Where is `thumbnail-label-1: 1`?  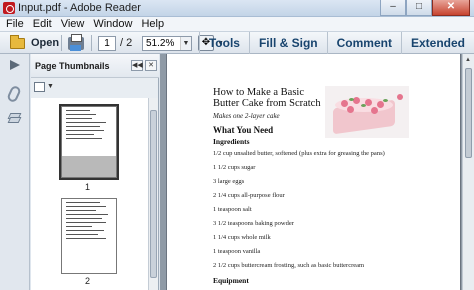 thumbnail-label-1: 1 is located at coordinates (88, 187).